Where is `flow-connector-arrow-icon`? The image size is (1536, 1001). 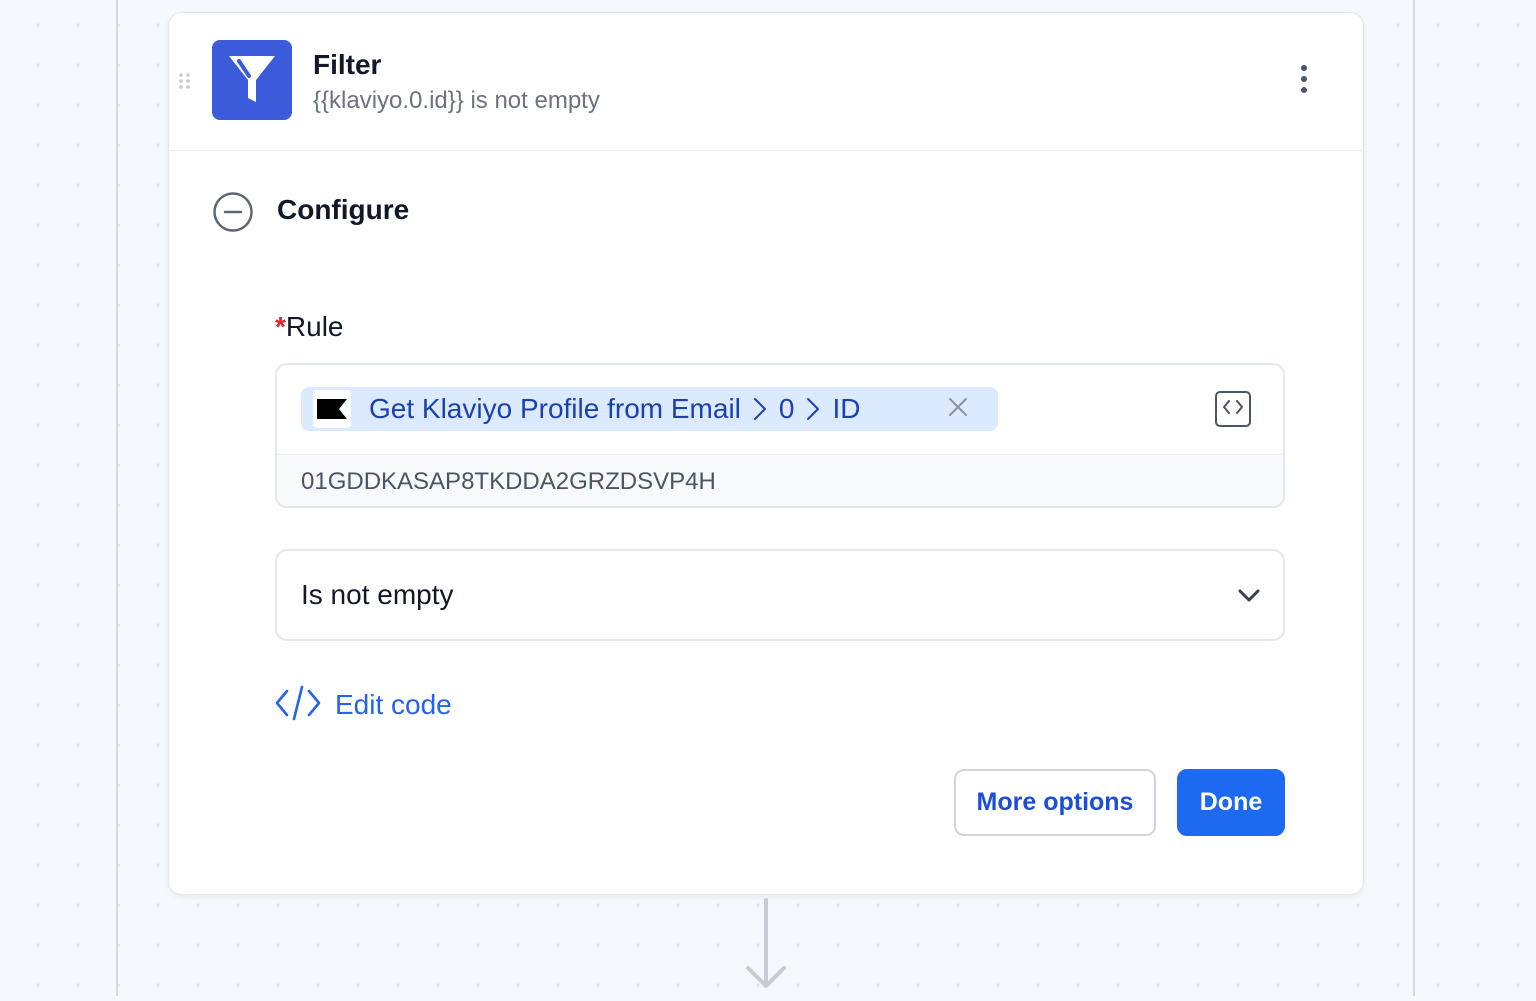
flow-connector-arrow-icon is located at coordinates (766, 947).